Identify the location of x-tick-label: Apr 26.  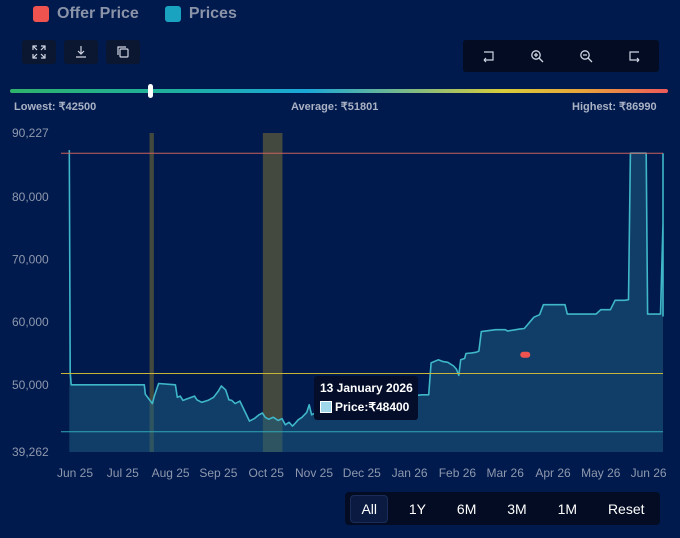
(553, 473).